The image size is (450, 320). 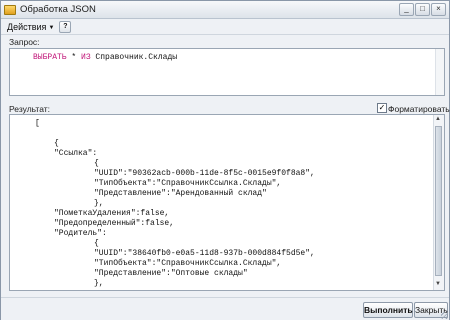 What do you see at coordinates (10, 9) in the screenshot?
I see `app-icon` at bounding box center [10, 9].